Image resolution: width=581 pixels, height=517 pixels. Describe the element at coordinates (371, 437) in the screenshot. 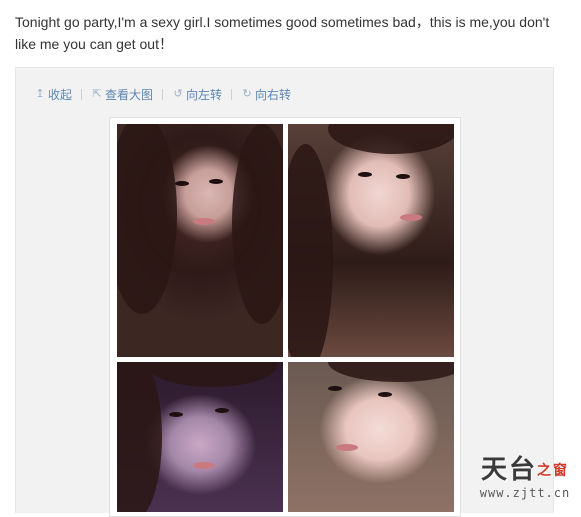

I see `photo-bottom-right` at that location.